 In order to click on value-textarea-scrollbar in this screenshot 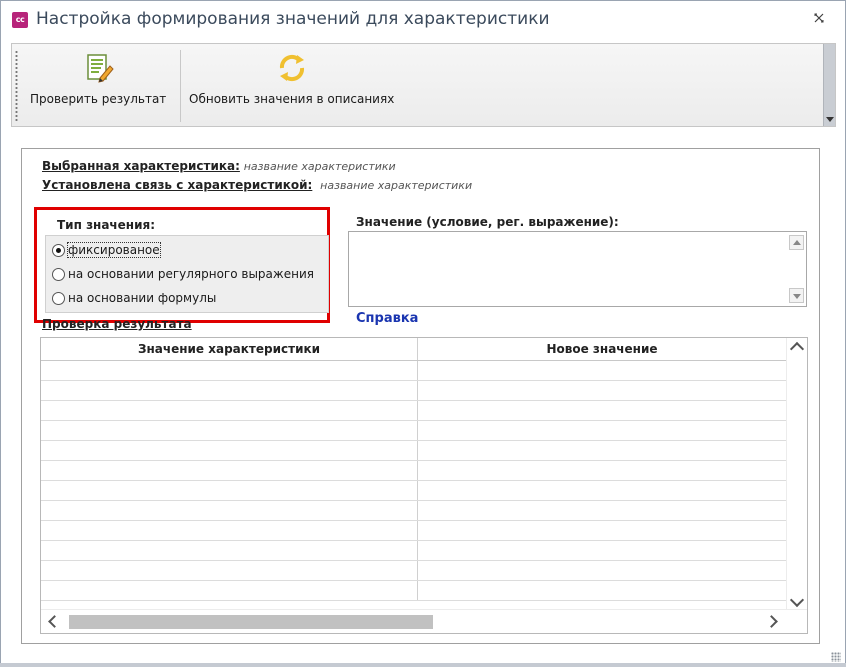, I will do `click(796, 269)`.